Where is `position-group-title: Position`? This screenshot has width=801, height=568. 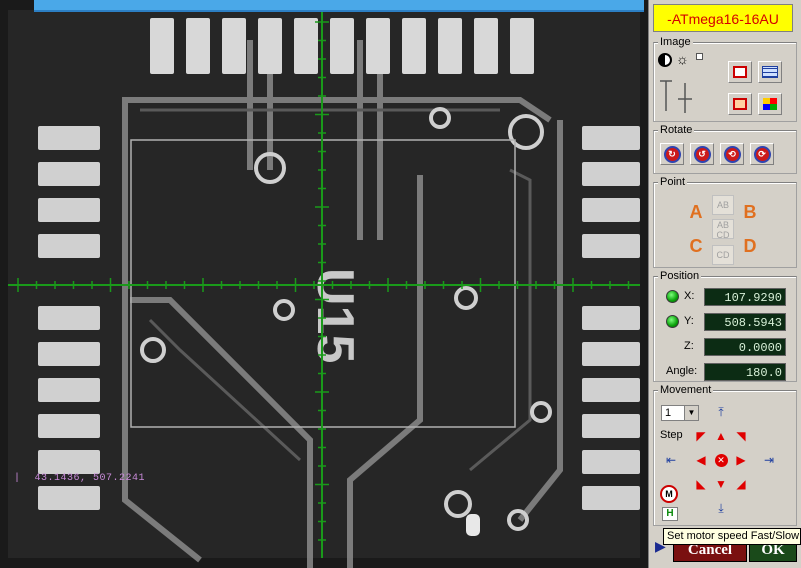
position-group-title: Position is located at coordinates (680, 276).